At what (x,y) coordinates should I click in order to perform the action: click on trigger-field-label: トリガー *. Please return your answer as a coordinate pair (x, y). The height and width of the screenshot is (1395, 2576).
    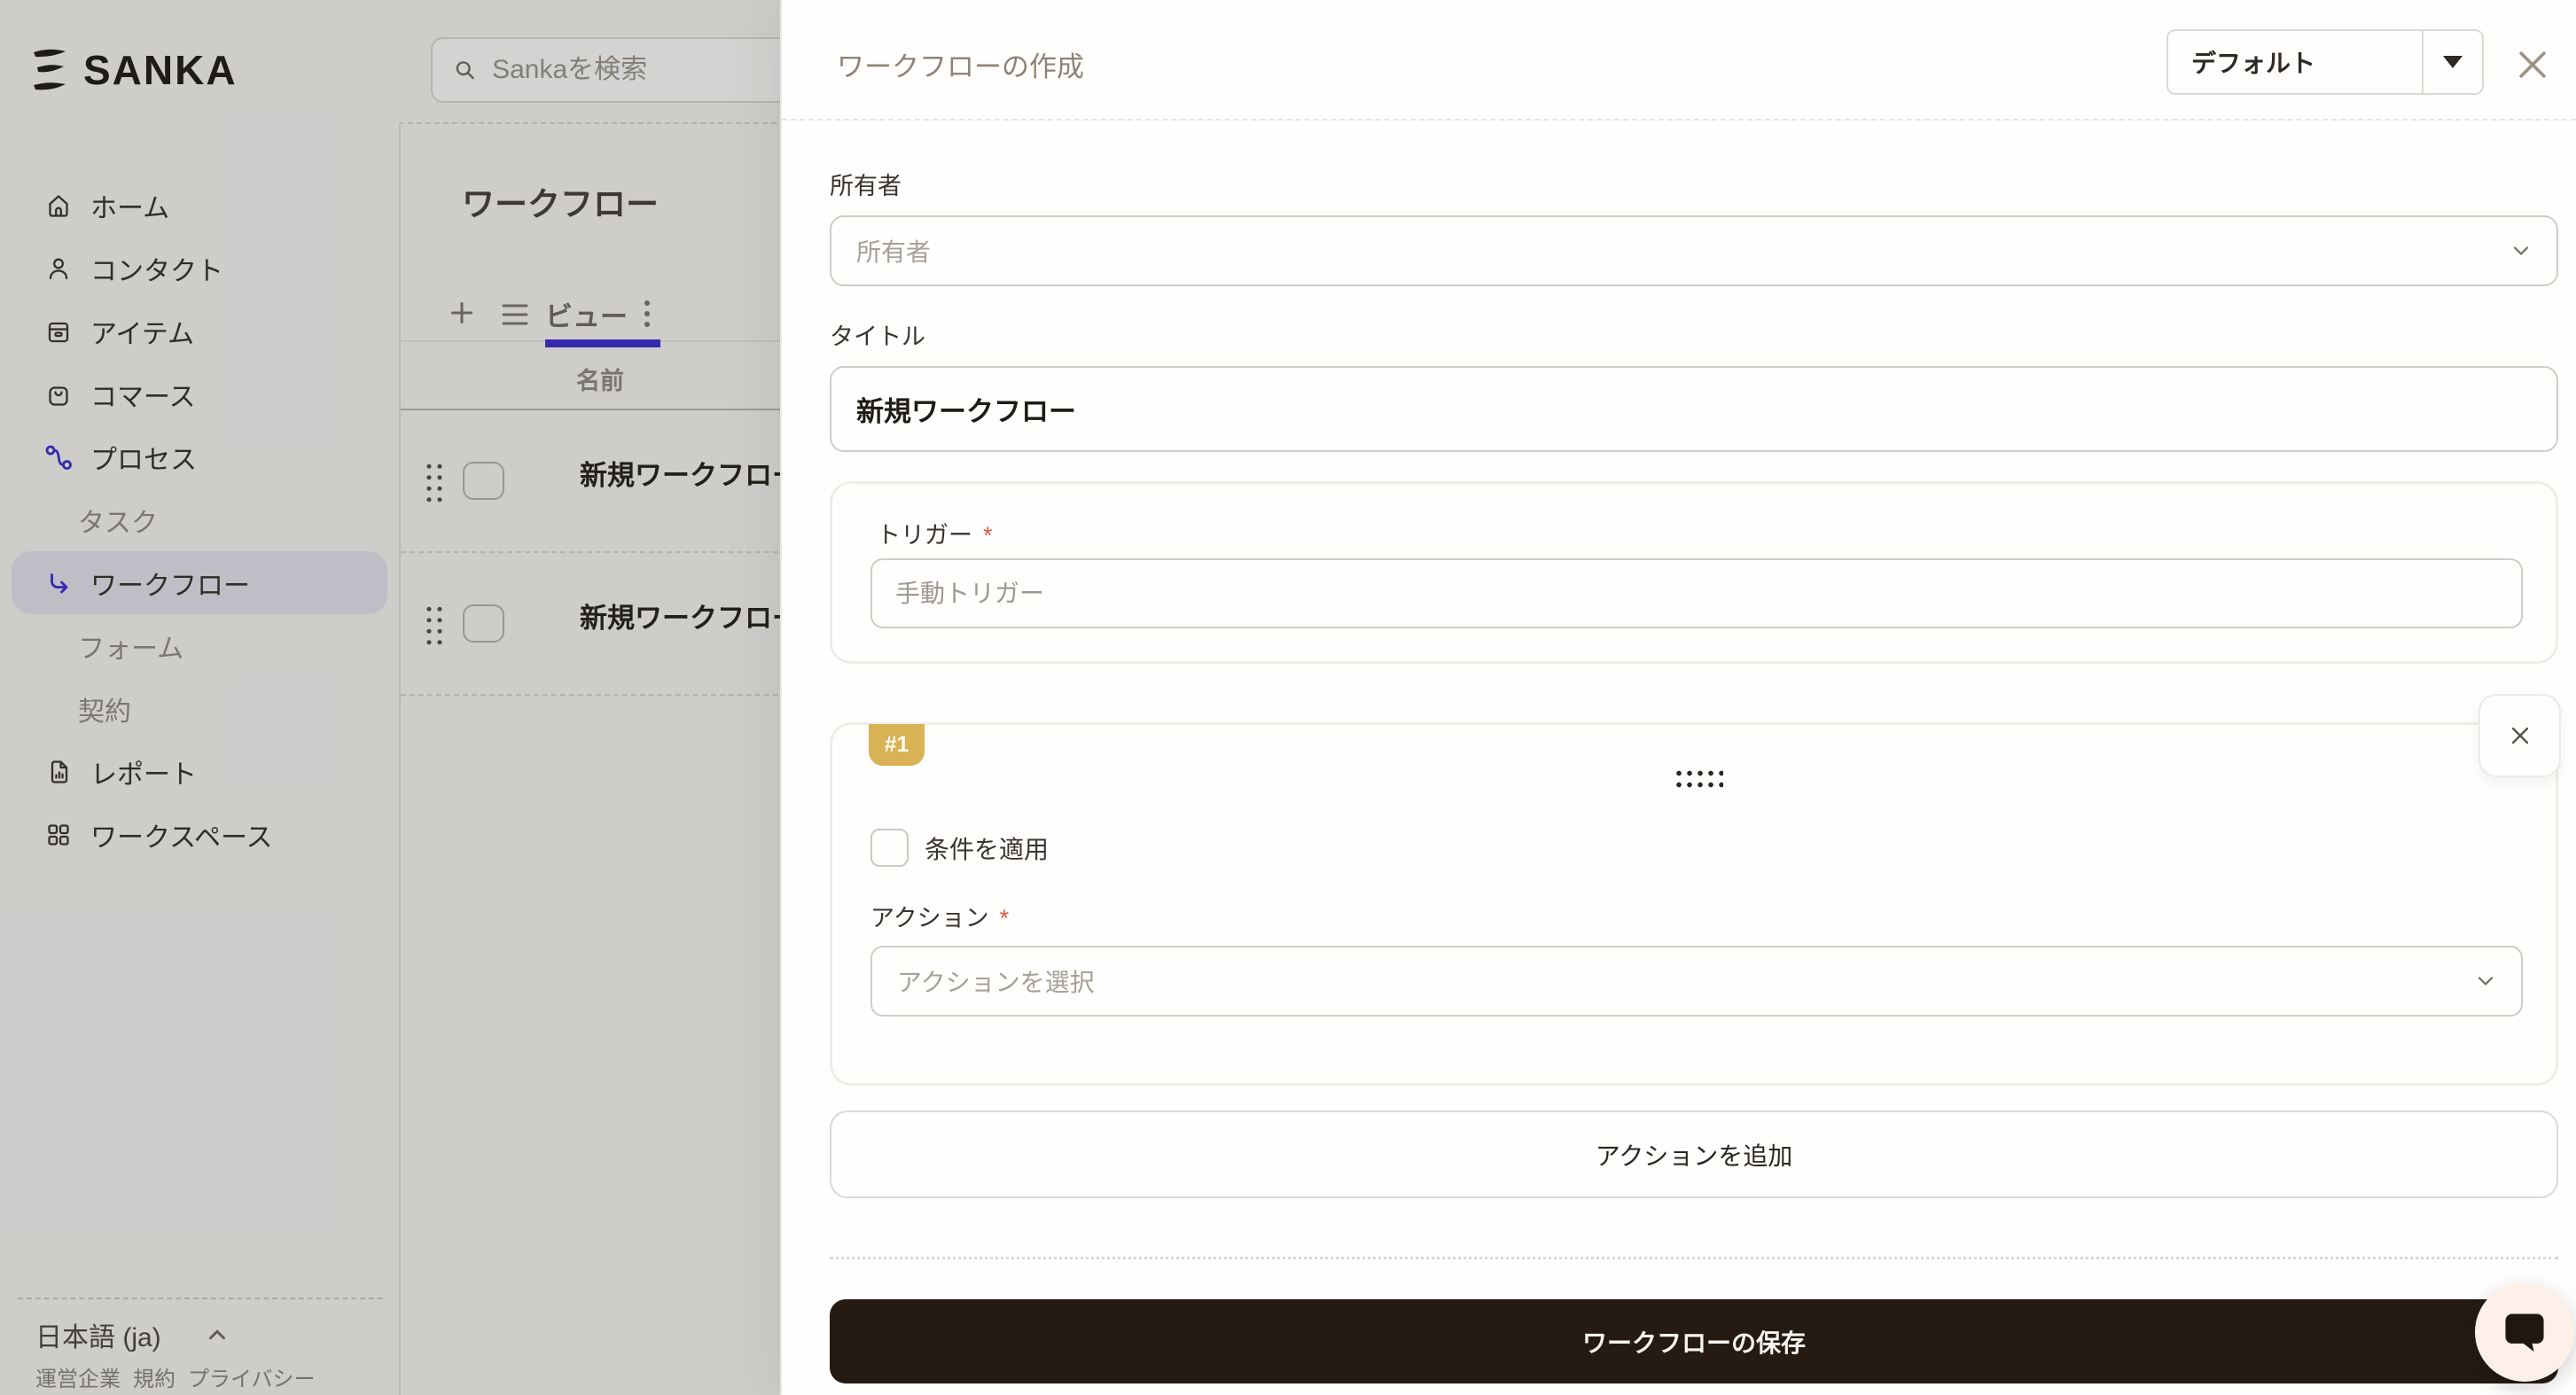
    Looking at the image, I should click on (935, 533).